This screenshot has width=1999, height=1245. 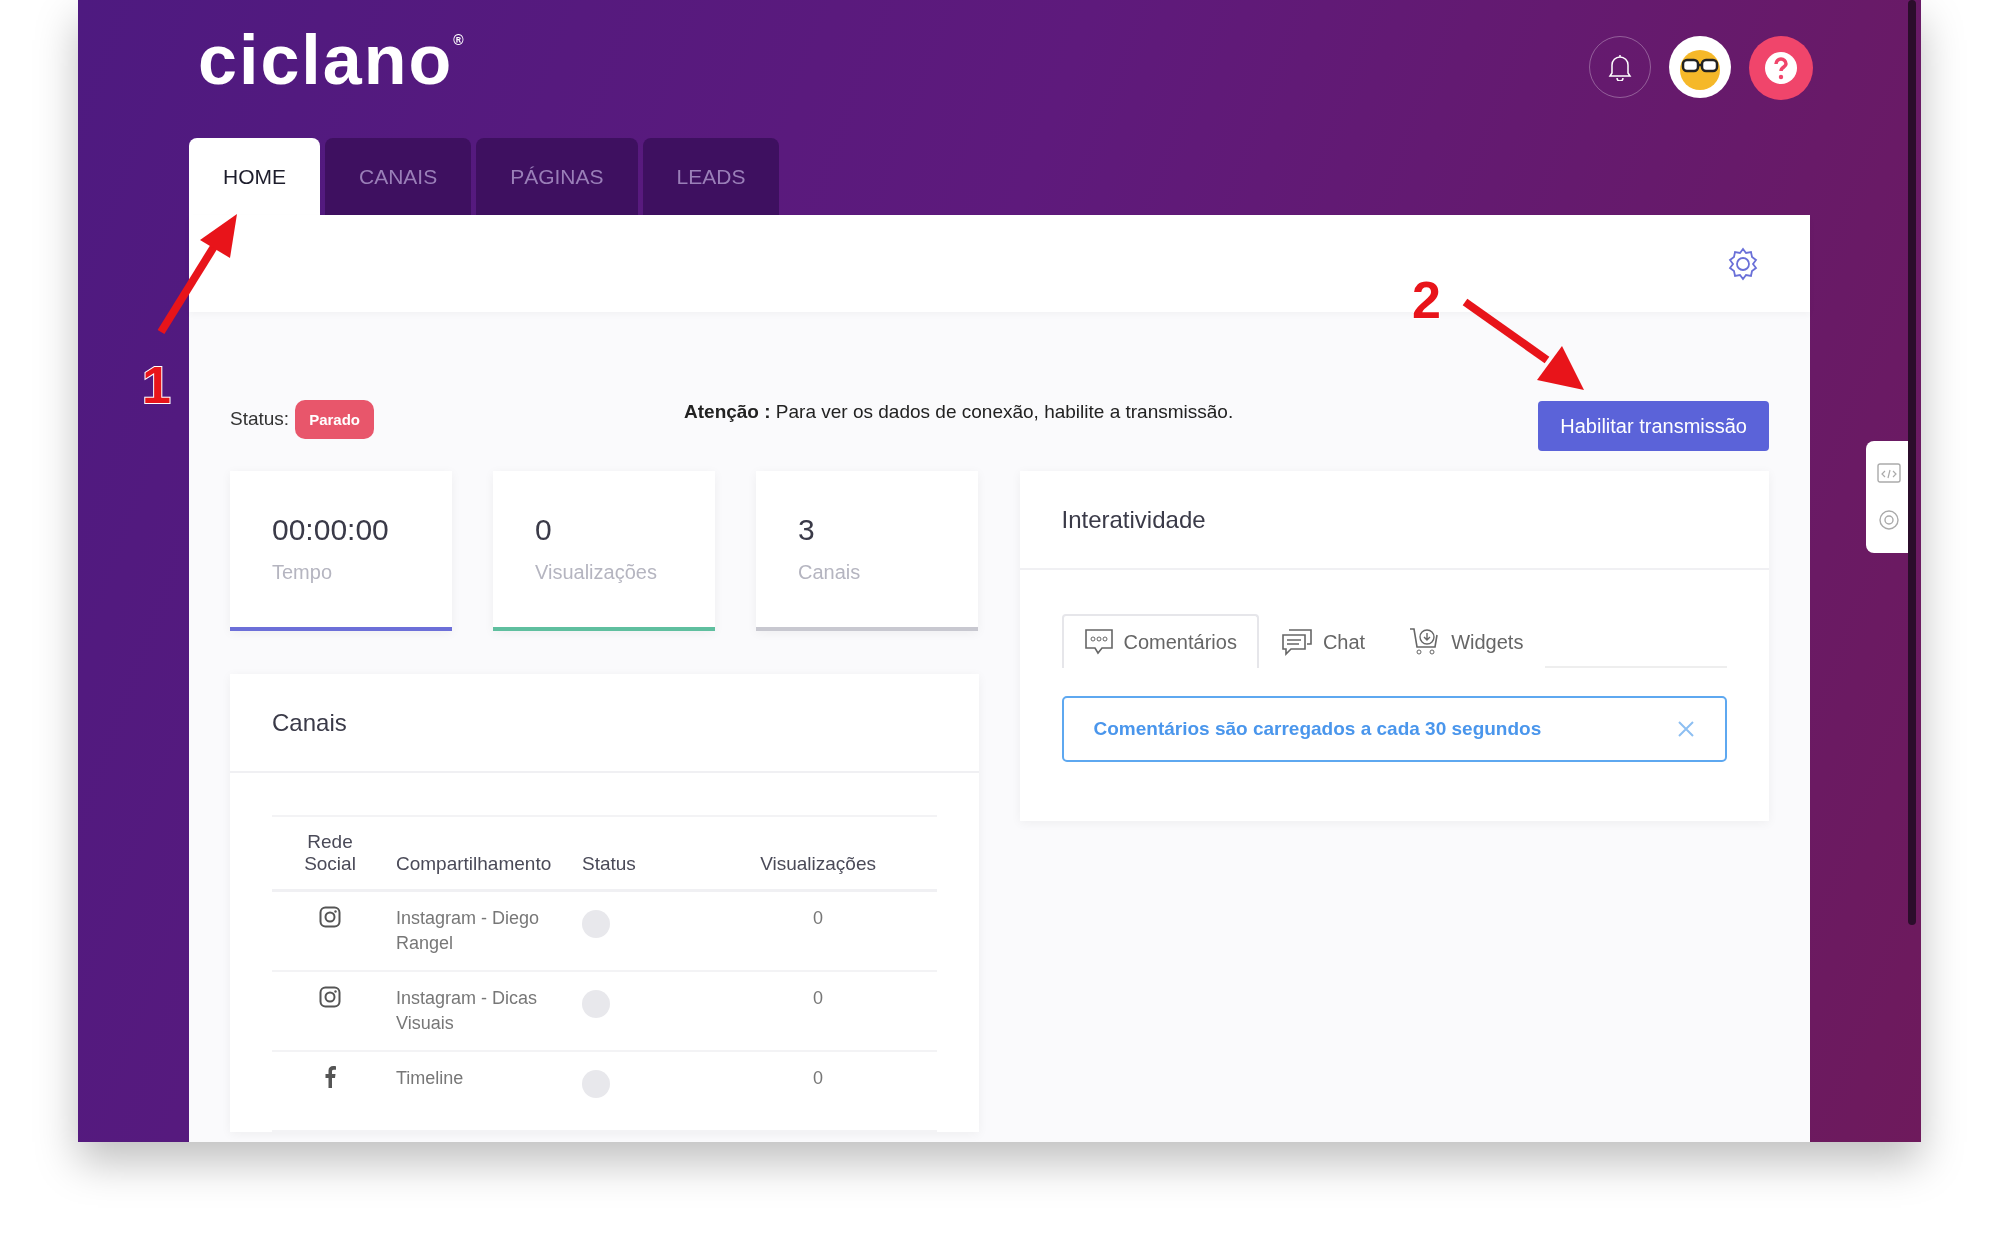 What do you see at coordinates (544, 530) in the screenshot?
I see `stat-value: 0` at bounding box center [544, 530].